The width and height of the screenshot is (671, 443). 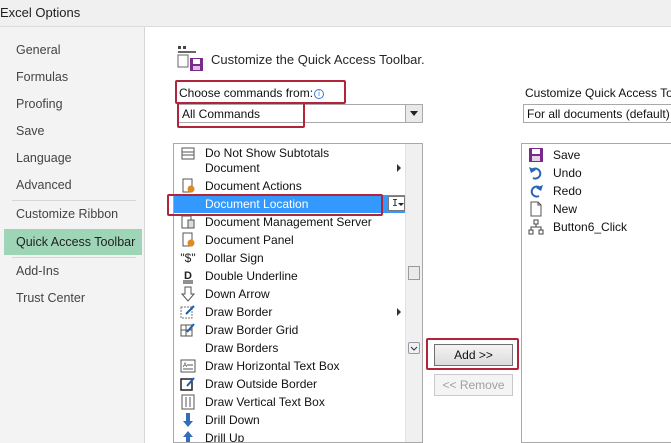 What do you see at coordinates (319, 94) in the screenshot?
I see `info-icon: i` at bounding box center [319, 94].